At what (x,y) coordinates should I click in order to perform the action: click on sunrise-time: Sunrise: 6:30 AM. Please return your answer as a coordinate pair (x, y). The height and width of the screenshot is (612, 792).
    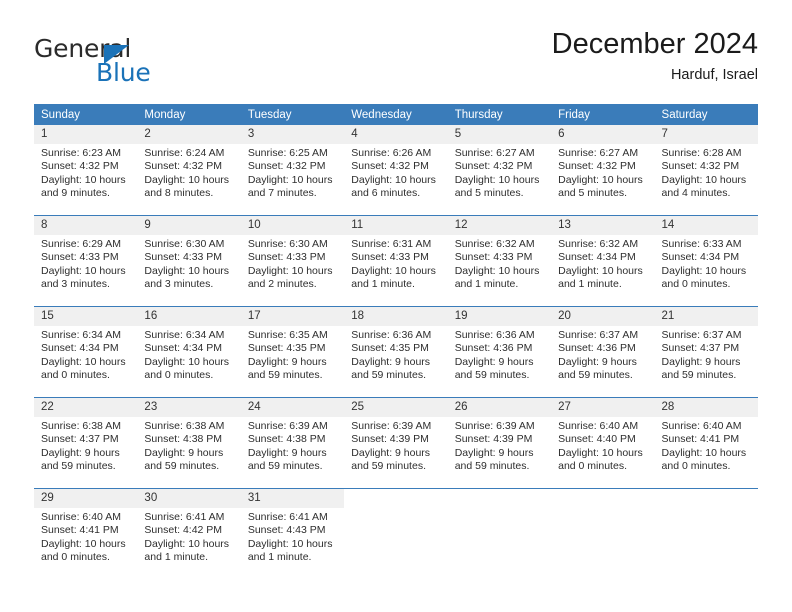
    Looking at the image, I should click on (184, 244).